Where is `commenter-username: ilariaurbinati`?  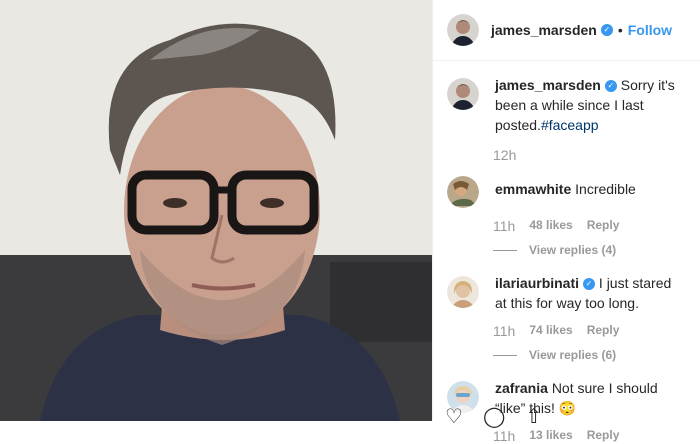 commenter-username: ilariaurbinati is located at coordinates (537, 283).